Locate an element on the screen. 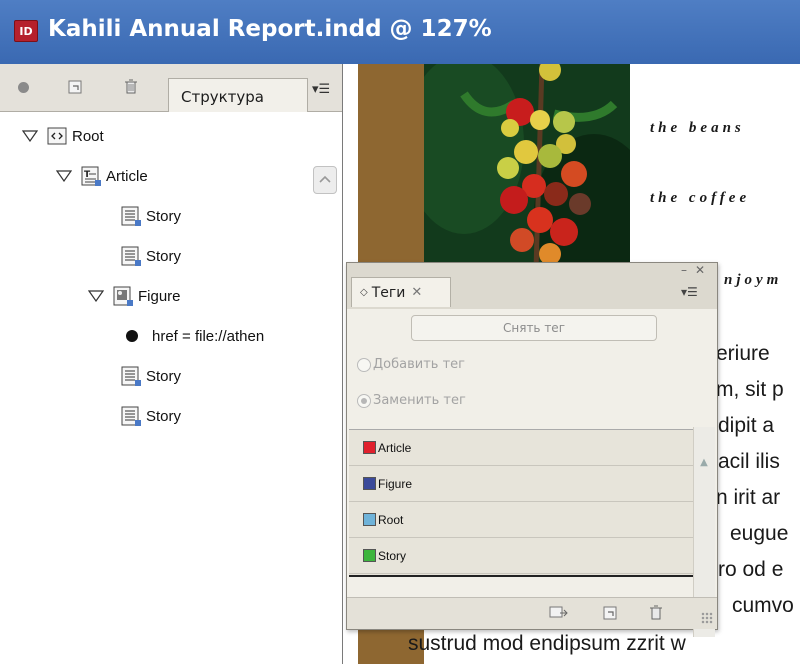  attribute-bullet-icon is located at coordinates (132, 336).